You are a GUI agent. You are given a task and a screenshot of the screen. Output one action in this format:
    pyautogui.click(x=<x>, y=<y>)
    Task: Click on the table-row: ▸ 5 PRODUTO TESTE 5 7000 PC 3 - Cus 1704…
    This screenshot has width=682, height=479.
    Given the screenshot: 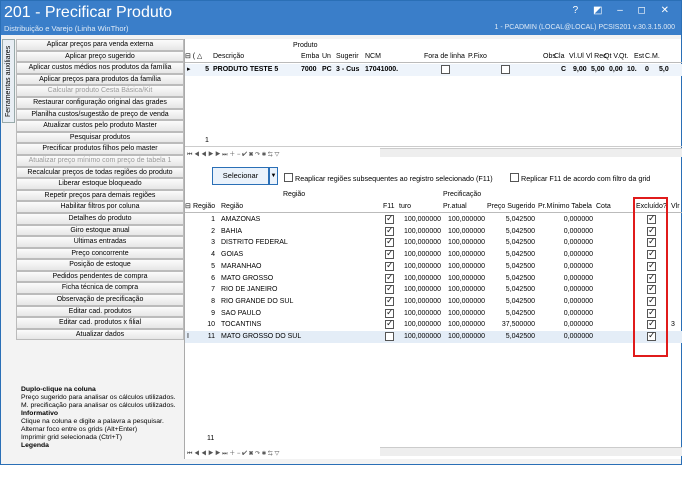 What is the action you would take?
    pyautogui.click(x=433, y=70)
    